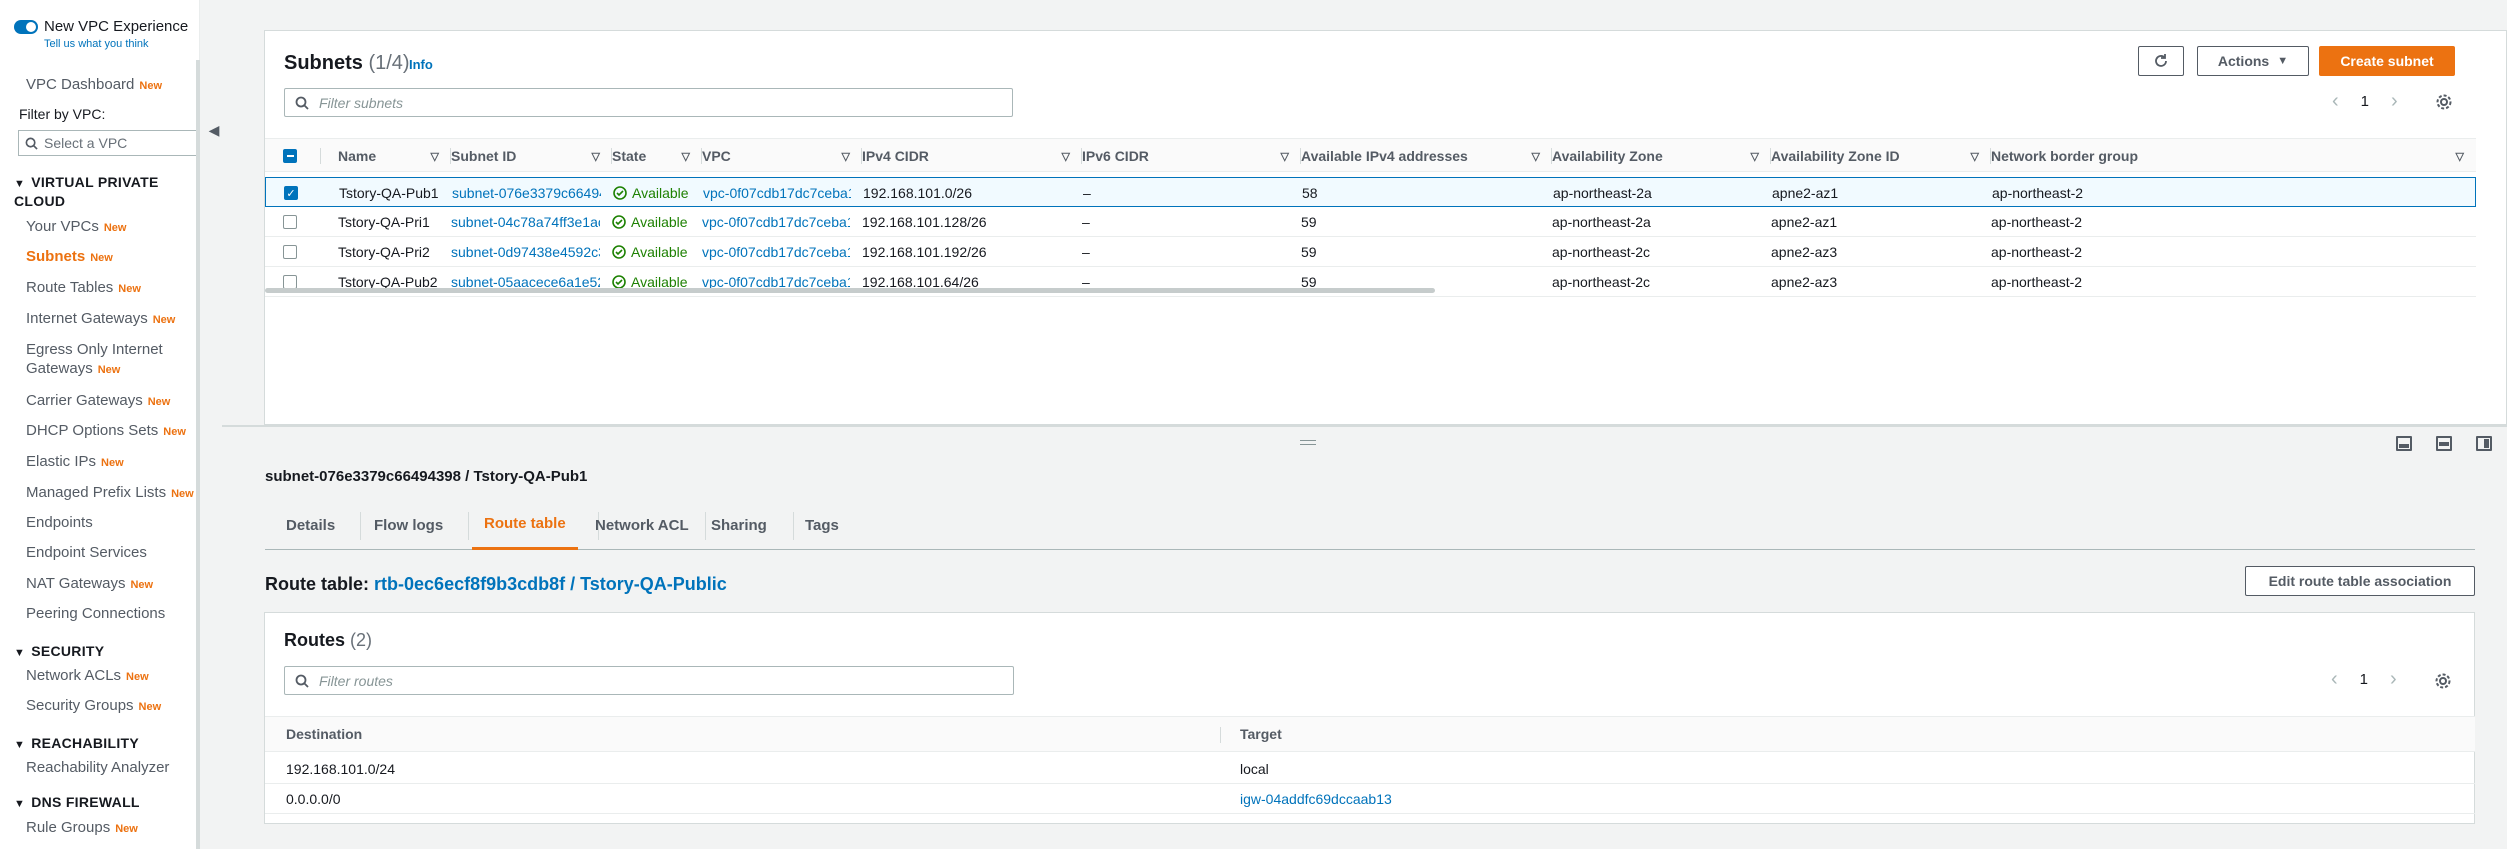 The image size is (2507, 849). Describe the element at coordinates (109, 143) in the screenshot. I see `vpc-filter-select: Select a VPC` at that location.